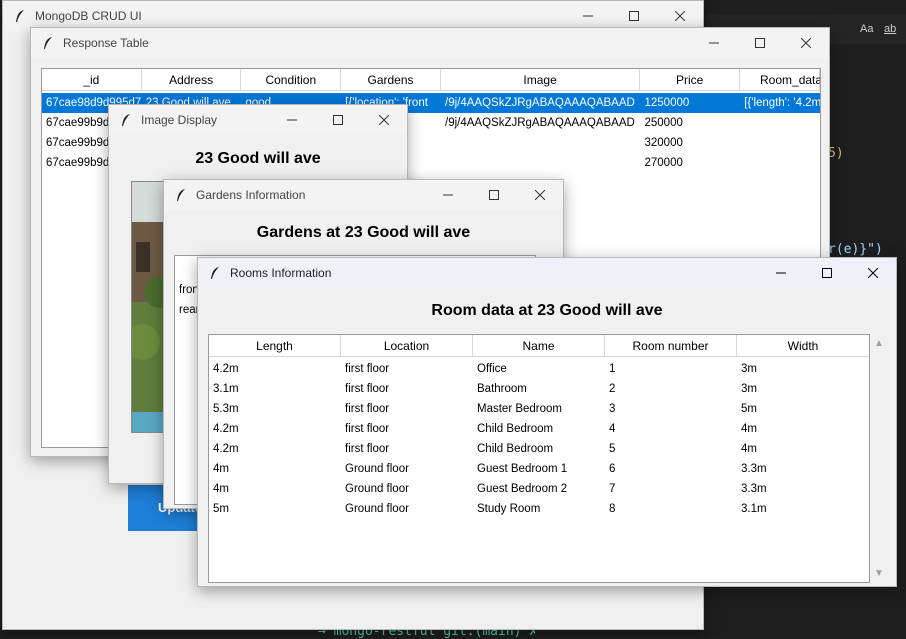 The width and height of the screenshot is (906, 639). What do you see at coordinates (520, 409) in the screenshot?
I see `table-cell: Master Bedroom` at bounding box center [520, 409].